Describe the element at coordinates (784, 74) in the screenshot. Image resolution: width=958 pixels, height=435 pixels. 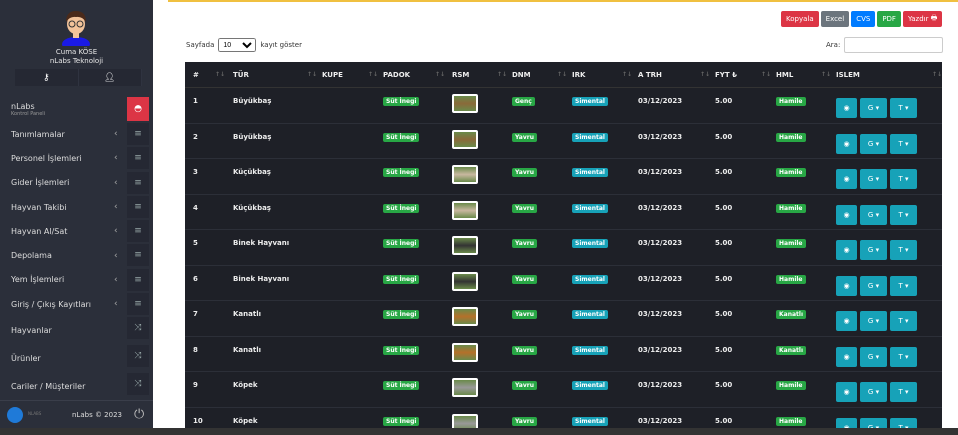
I see `column-header: HML` at that location.